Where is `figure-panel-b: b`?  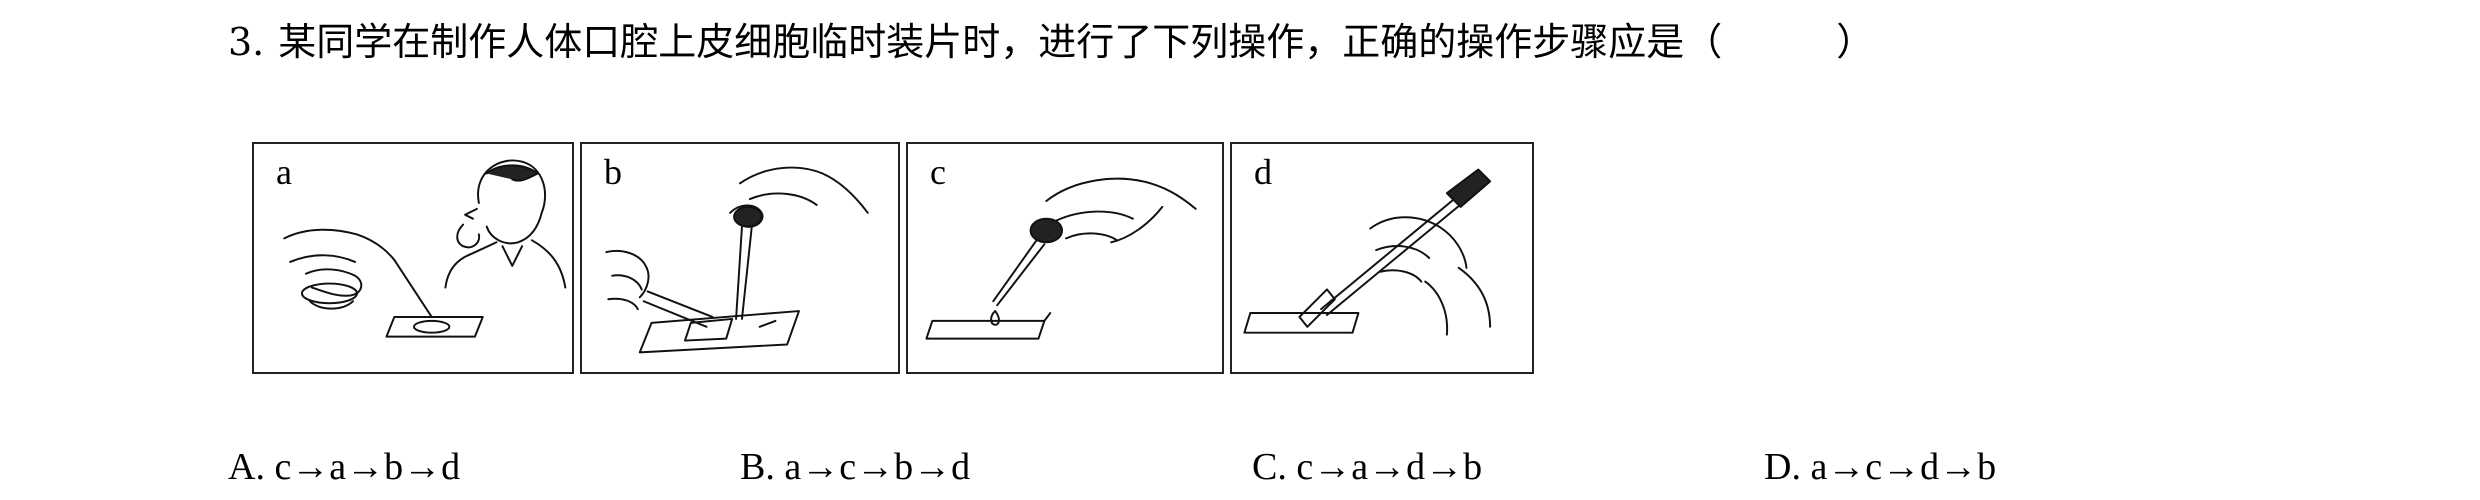 figure-panel-b: b is located at coordinates (740, 258).